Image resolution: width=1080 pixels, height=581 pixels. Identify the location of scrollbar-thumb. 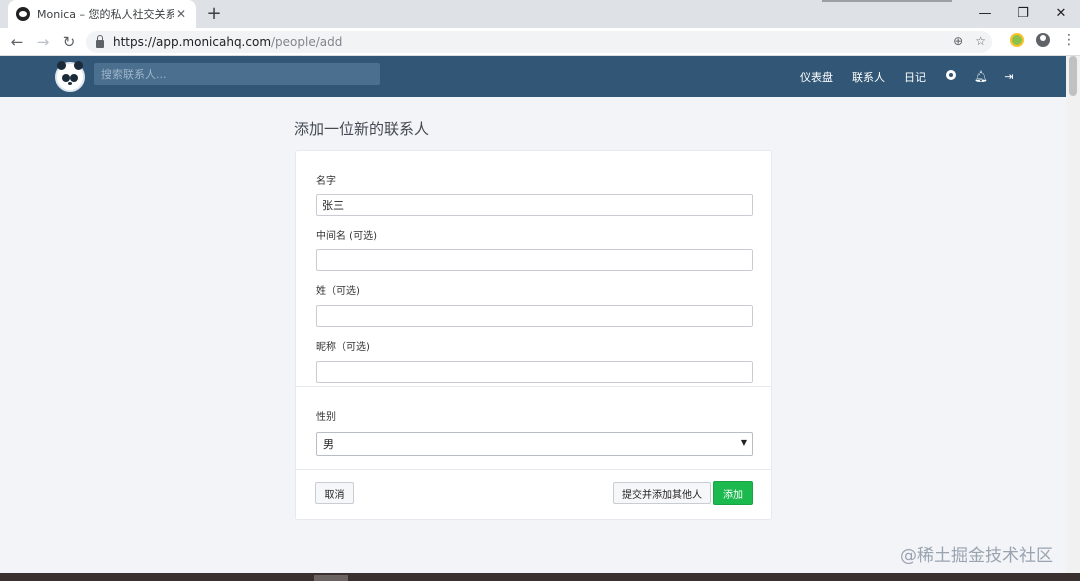
(1073, 76).